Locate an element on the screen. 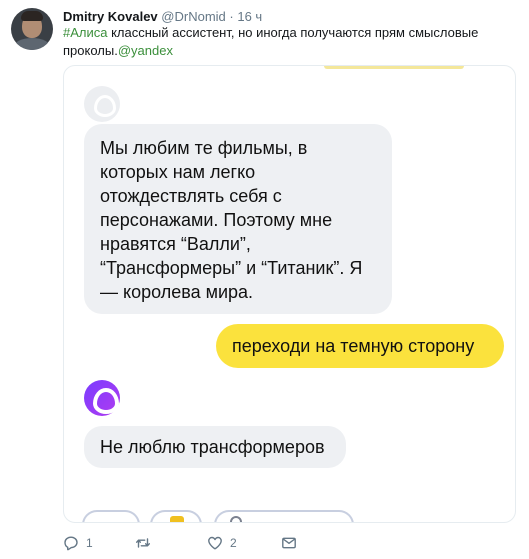 This screenshot has width=529, height=559. suggestion-chip is located at coordinates (111, 516).